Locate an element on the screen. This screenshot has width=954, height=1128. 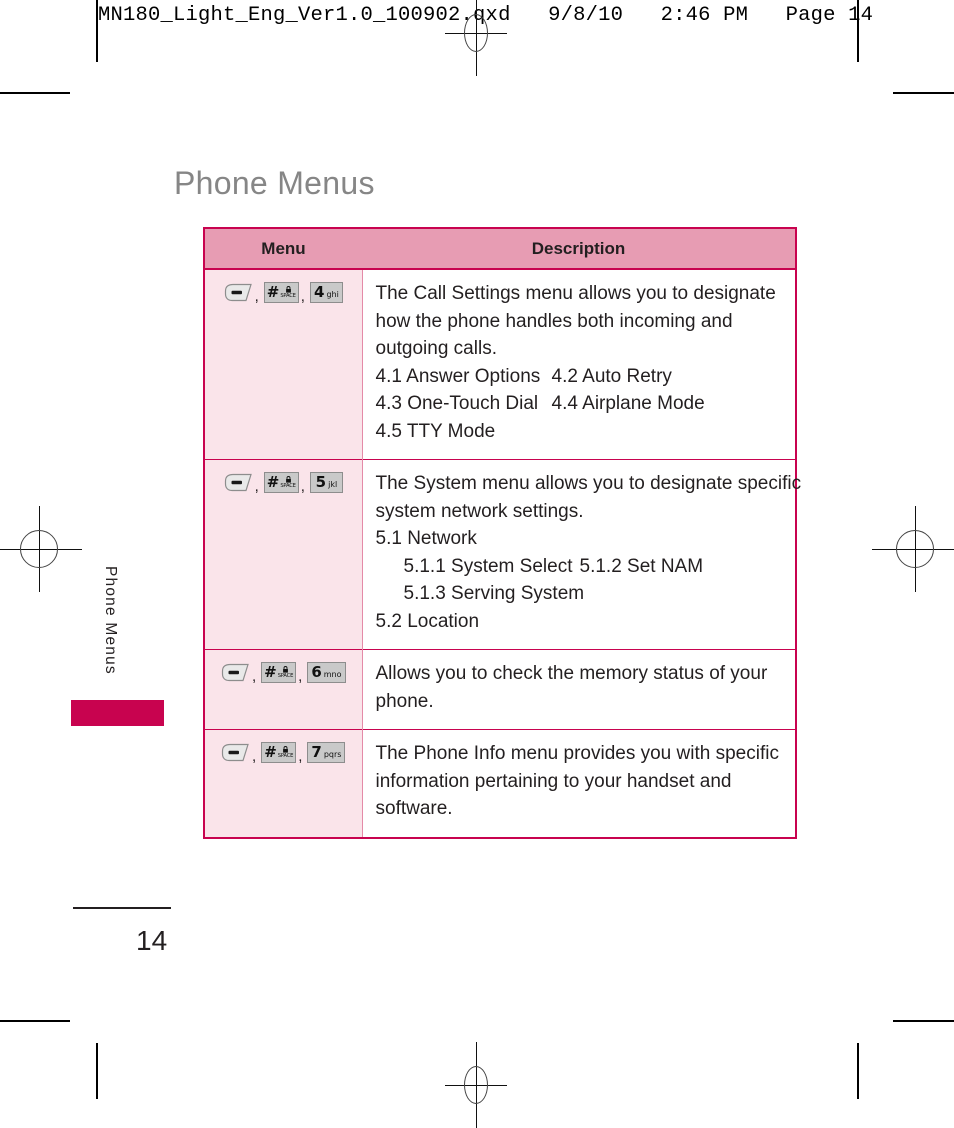
key-digit: 7 is located at coordinates (316, 752).